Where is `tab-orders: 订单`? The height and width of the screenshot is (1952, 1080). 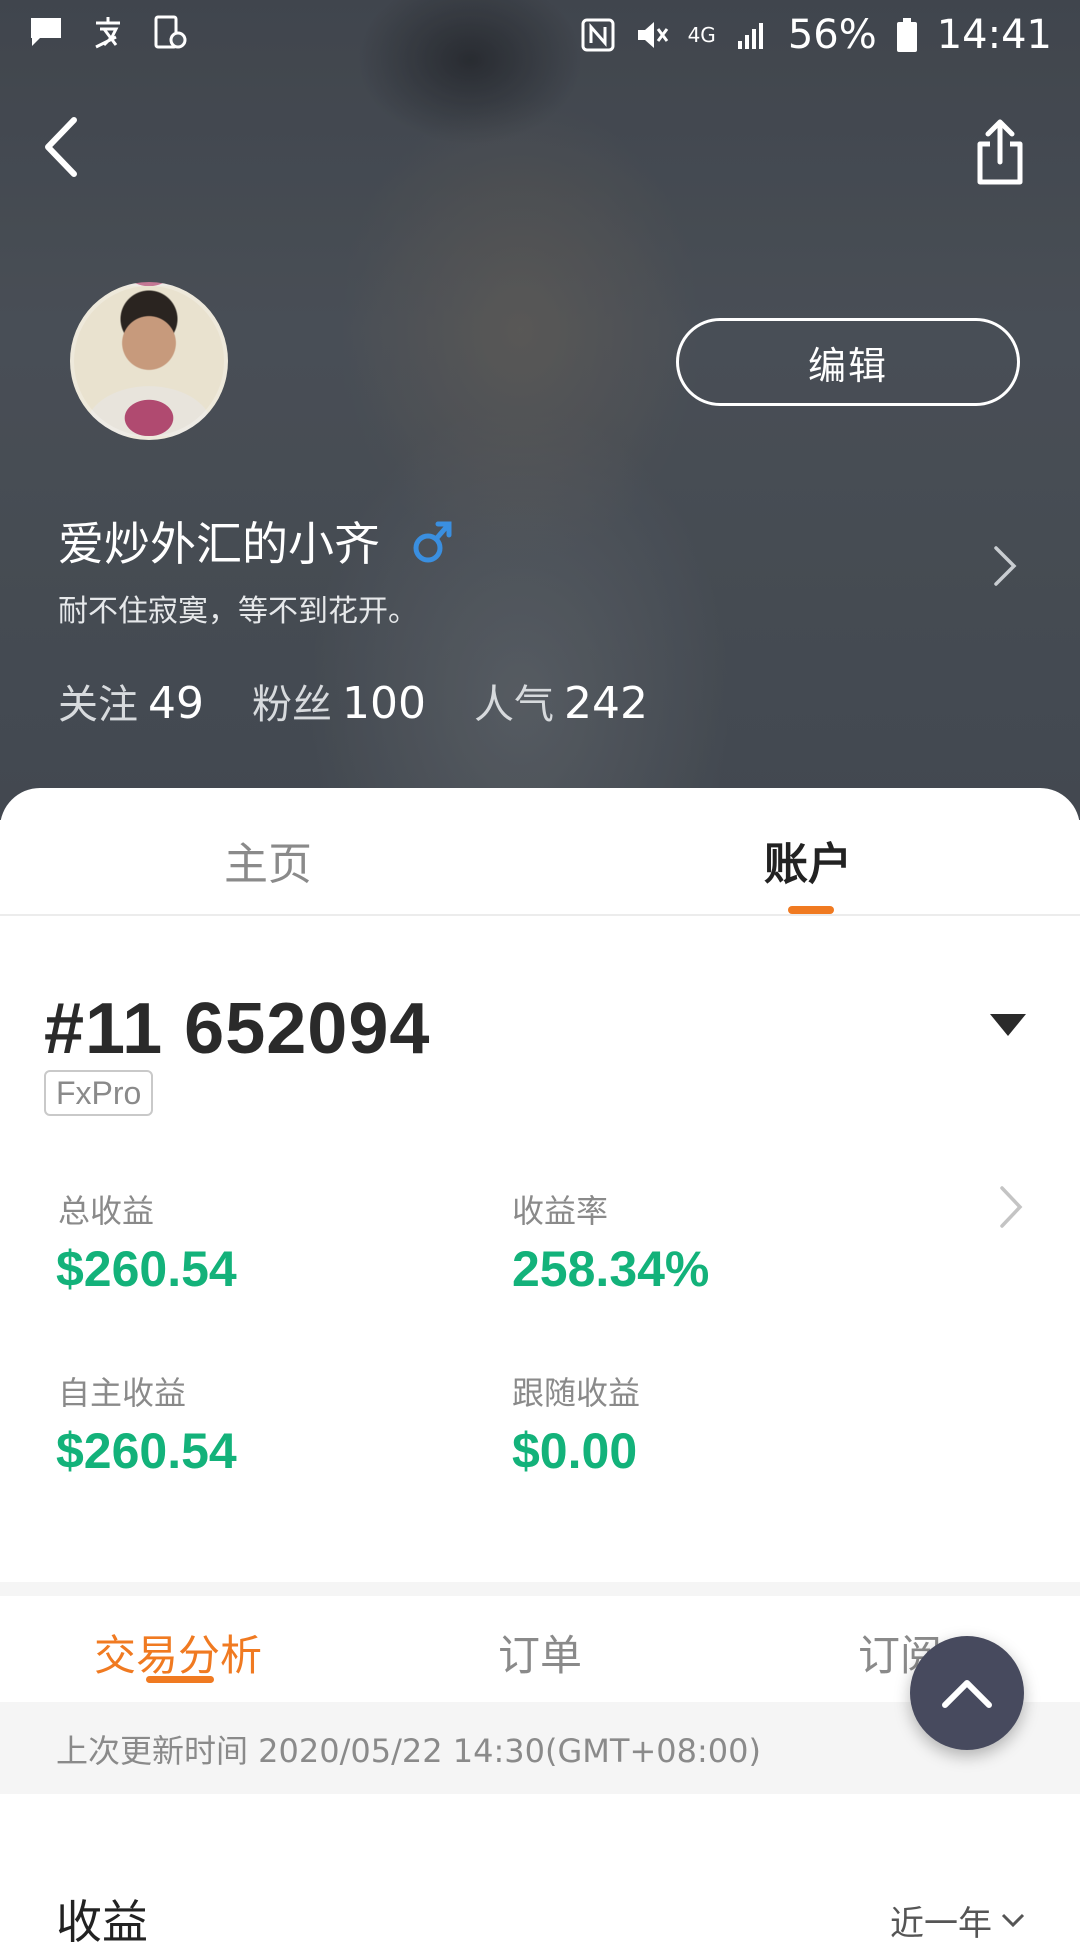 tab-orders: 订单 is located at coordinates (540, 1652).